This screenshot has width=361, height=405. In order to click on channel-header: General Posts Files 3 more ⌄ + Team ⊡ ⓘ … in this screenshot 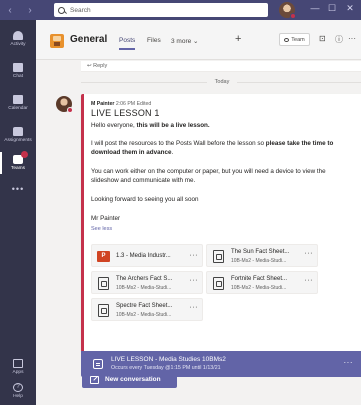, I will do `click(198, 40)`.